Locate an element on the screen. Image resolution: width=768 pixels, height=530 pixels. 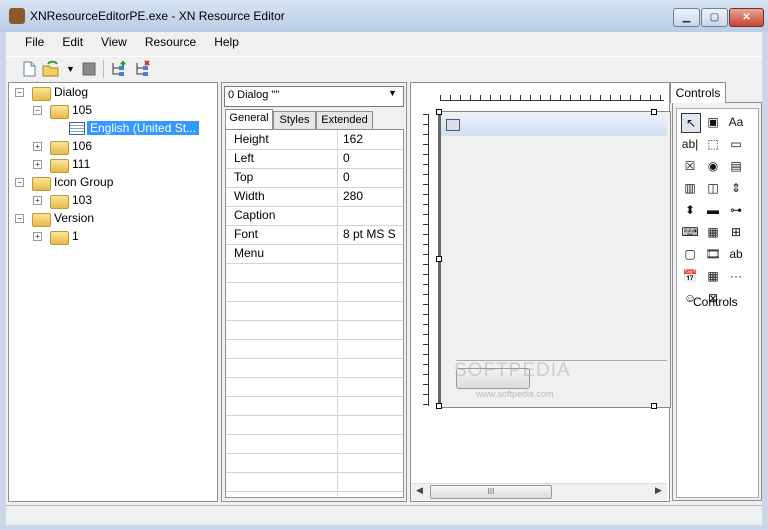
status-bar is located at coordinates (384, 515).